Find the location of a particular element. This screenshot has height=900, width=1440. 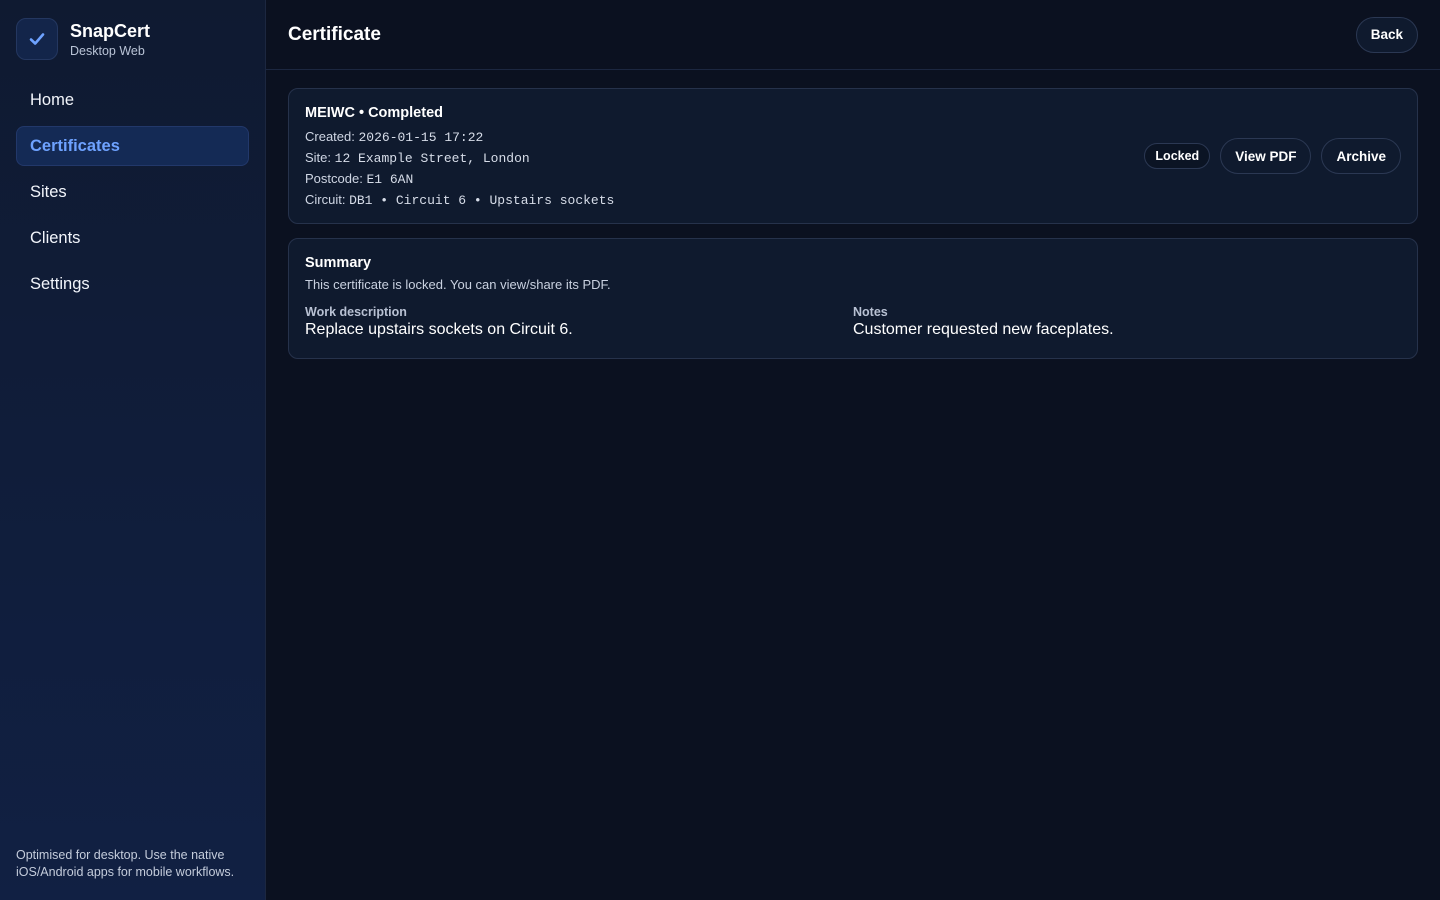

certificate-actions: Locked View PDF Archive is located at coordinates (1272, 156).